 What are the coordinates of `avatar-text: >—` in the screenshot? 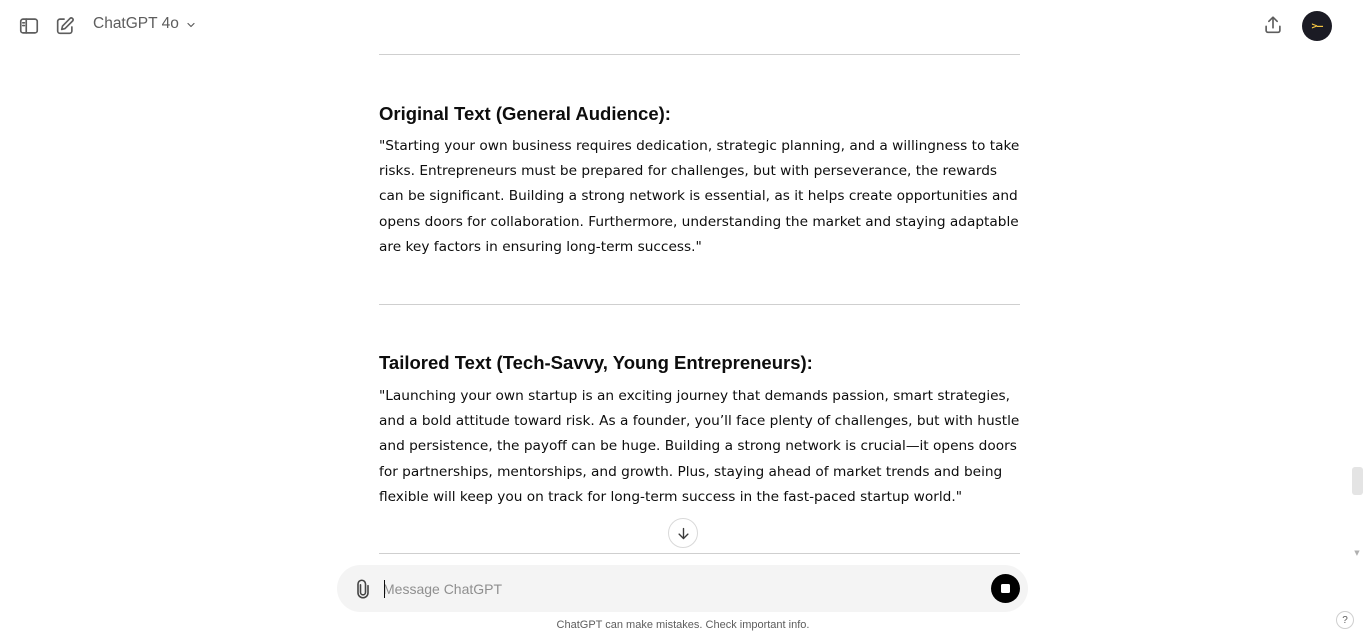 It's located at (1317, 26).